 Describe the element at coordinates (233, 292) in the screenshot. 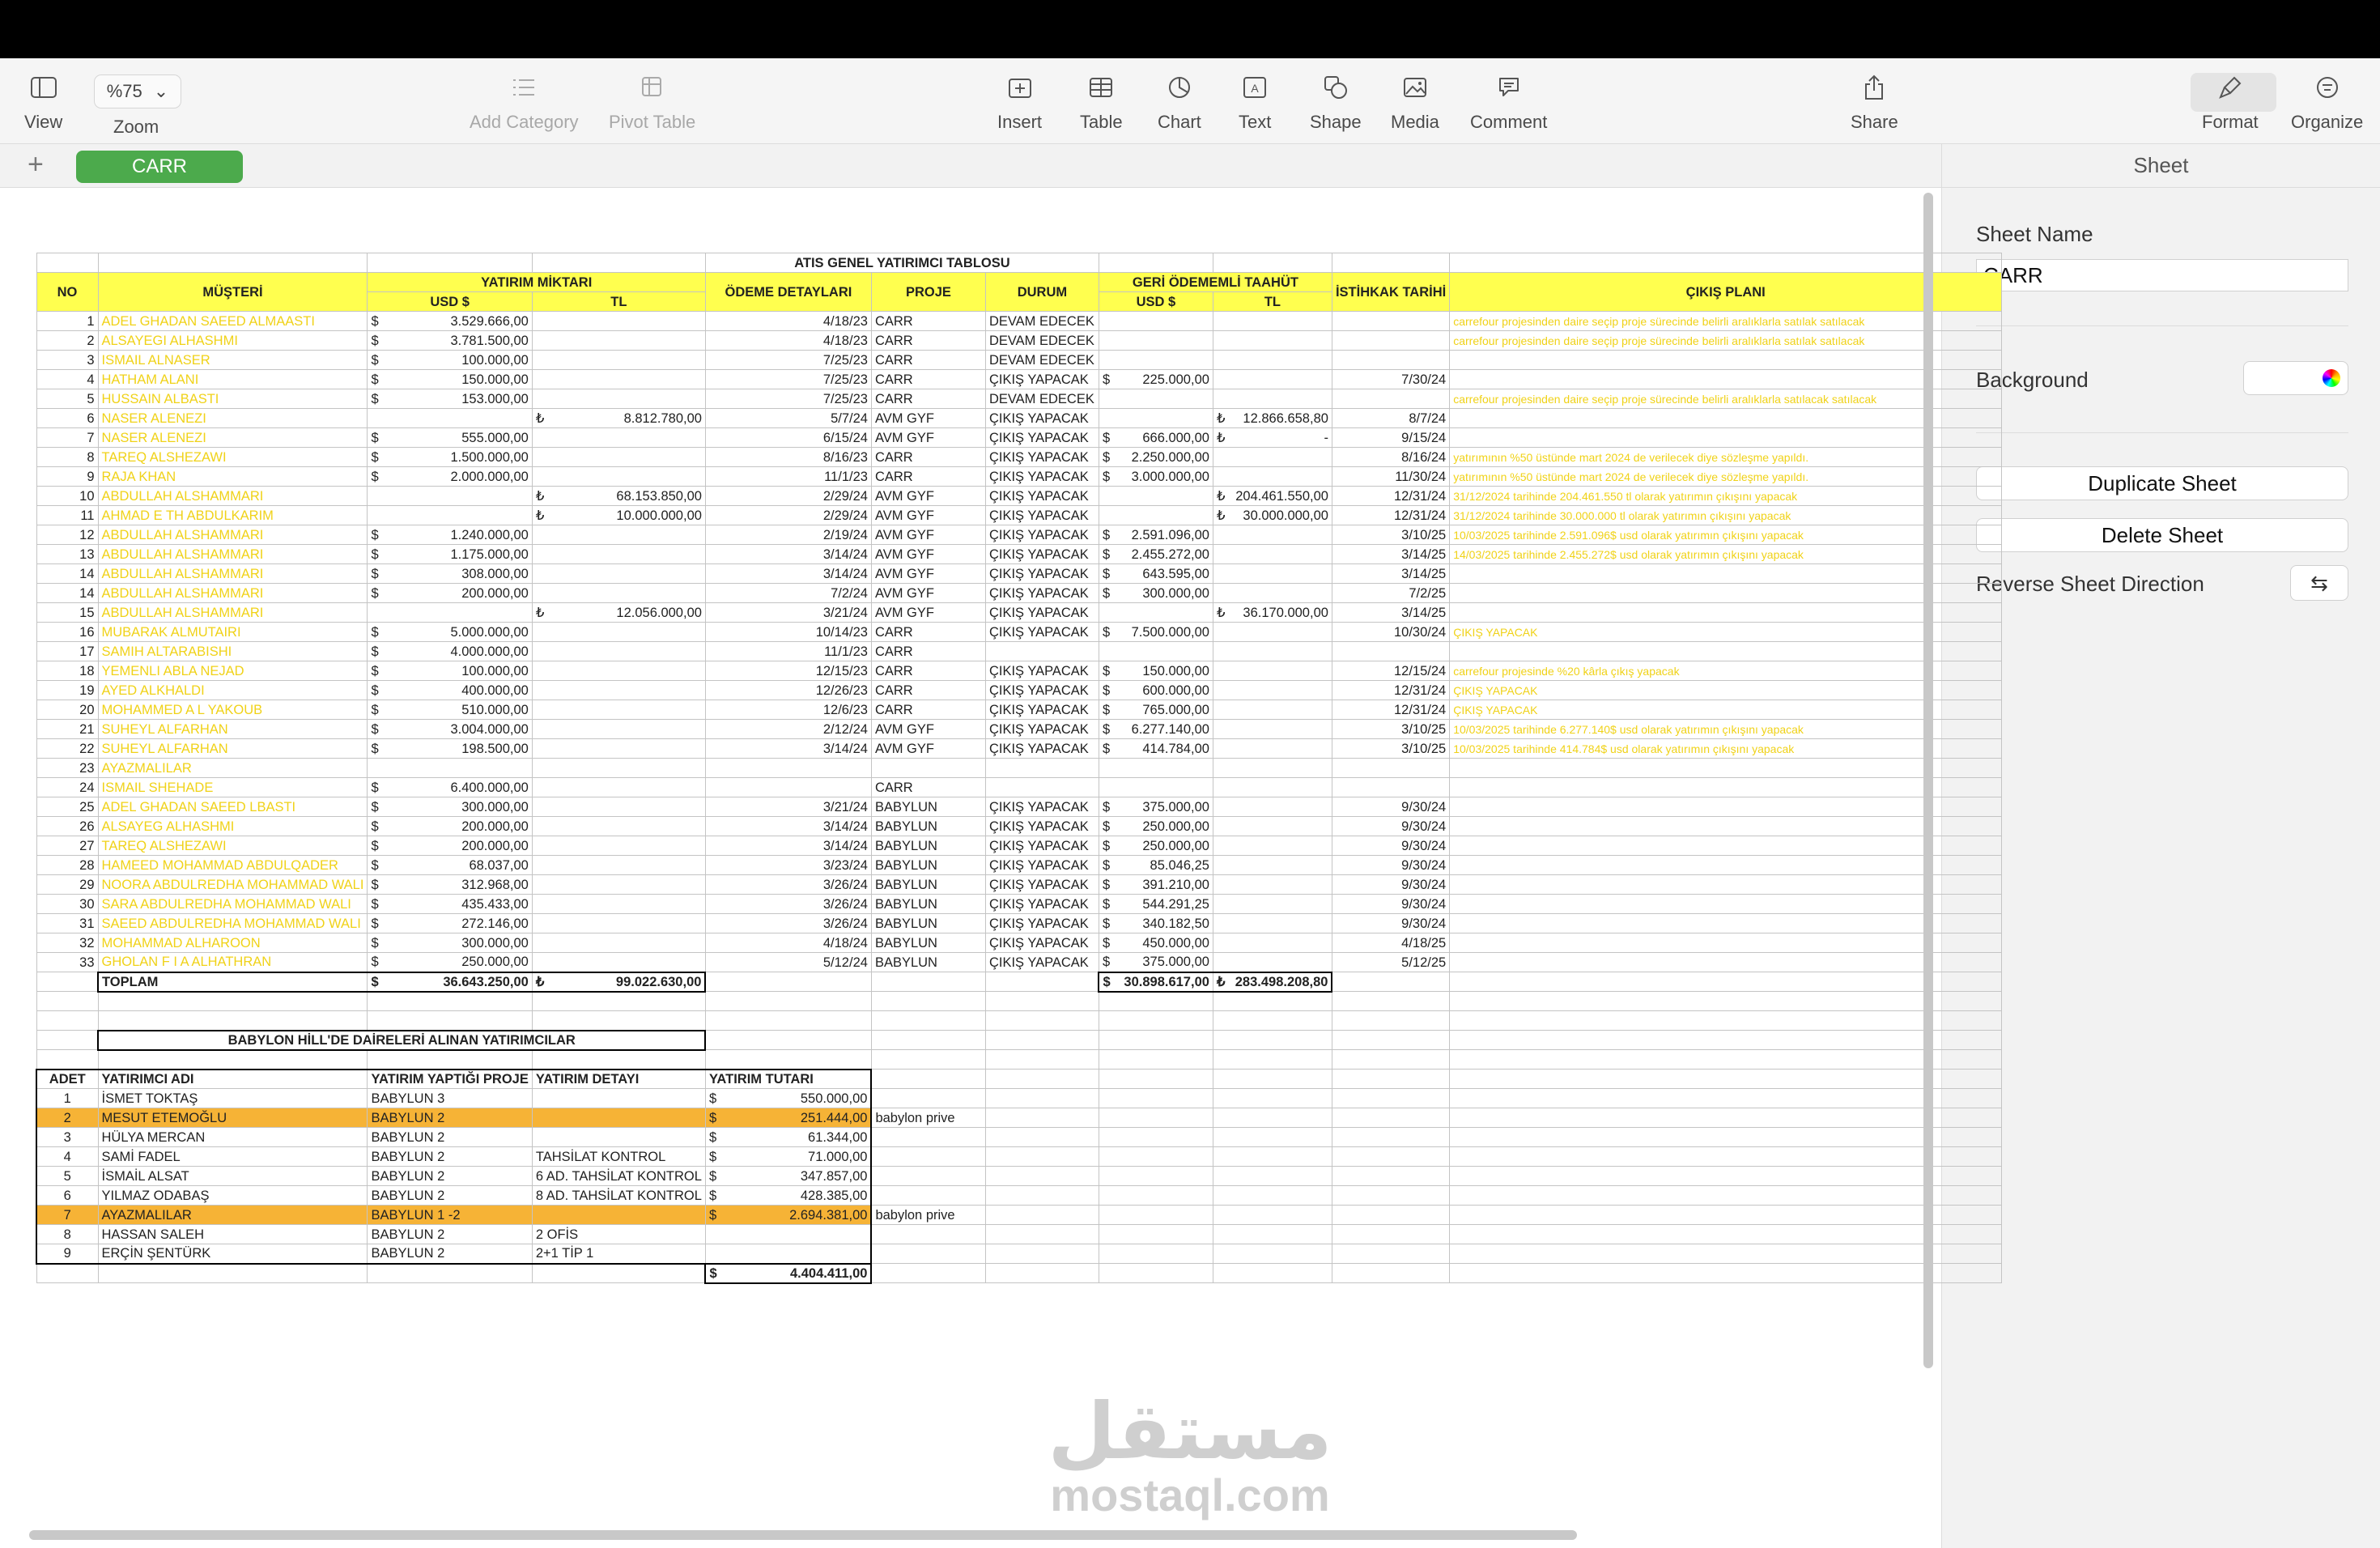

I see `header-musteri: MÜŞTERİ` at that location.